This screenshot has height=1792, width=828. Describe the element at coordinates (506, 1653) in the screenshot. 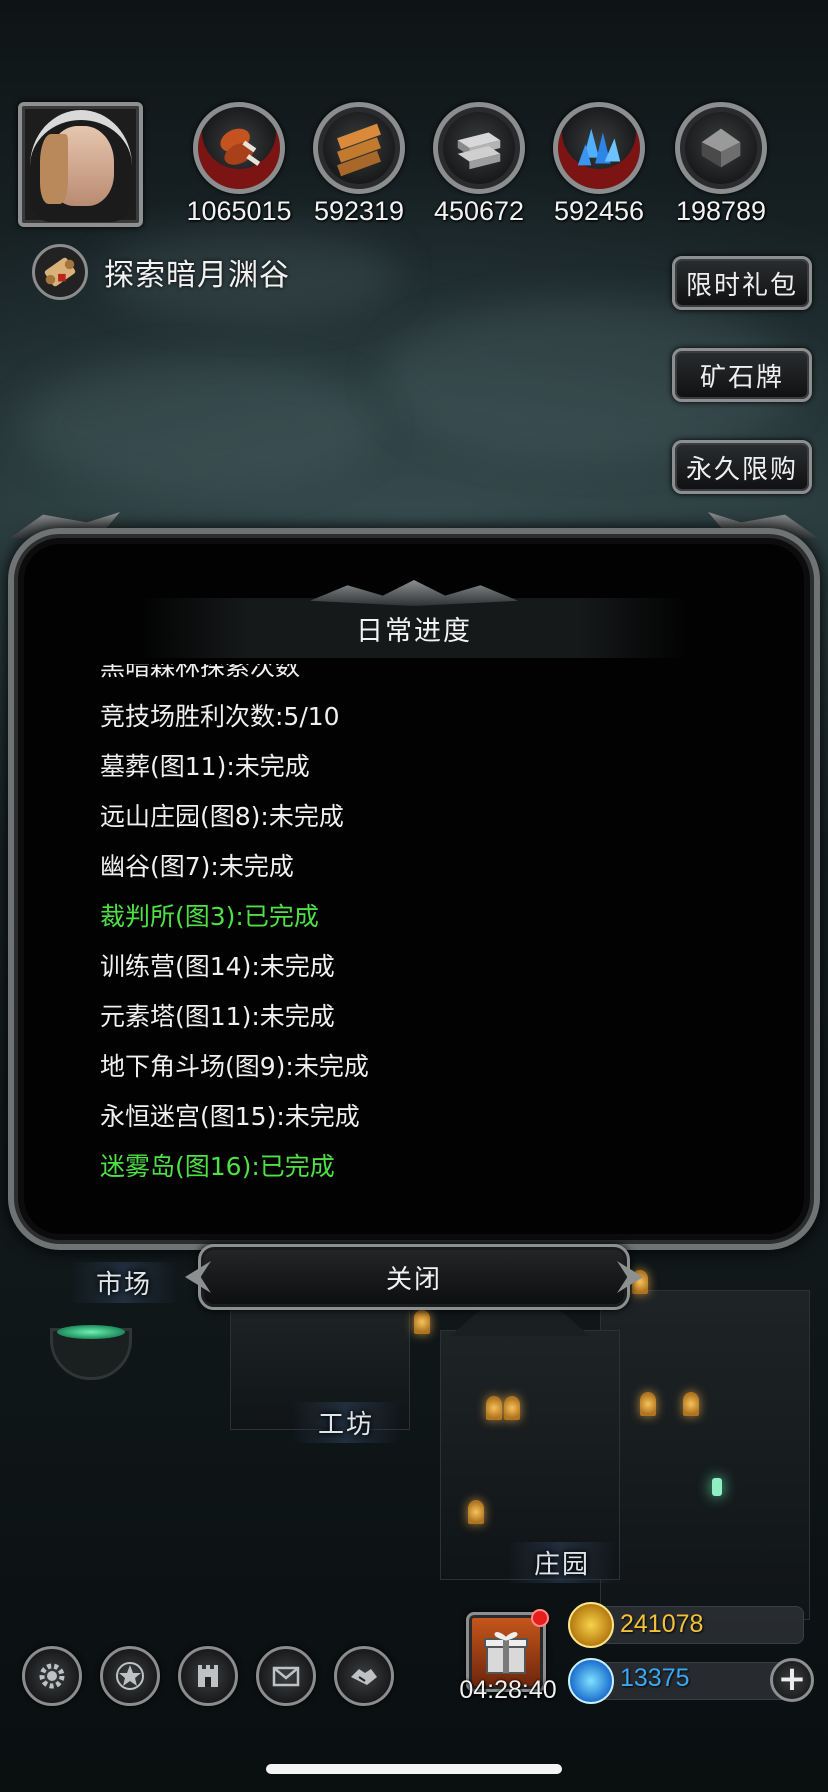

I see `gift-box-icon` at that location.